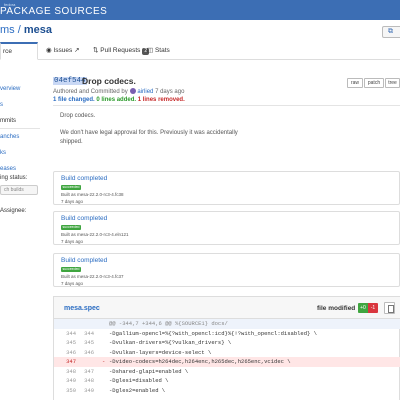  I want to click on new-line-number: 347, so click(87, 372).